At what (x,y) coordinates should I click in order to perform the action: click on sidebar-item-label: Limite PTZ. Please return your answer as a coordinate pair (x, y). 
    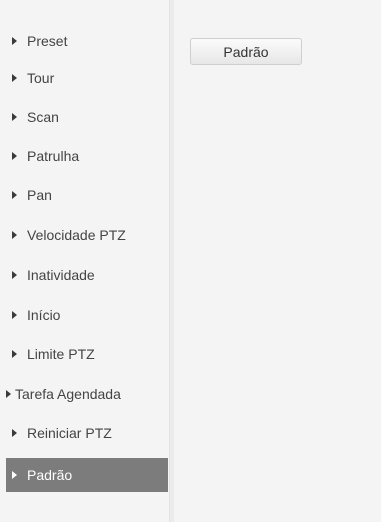
    Looking at the image, I should click on (61, 354).